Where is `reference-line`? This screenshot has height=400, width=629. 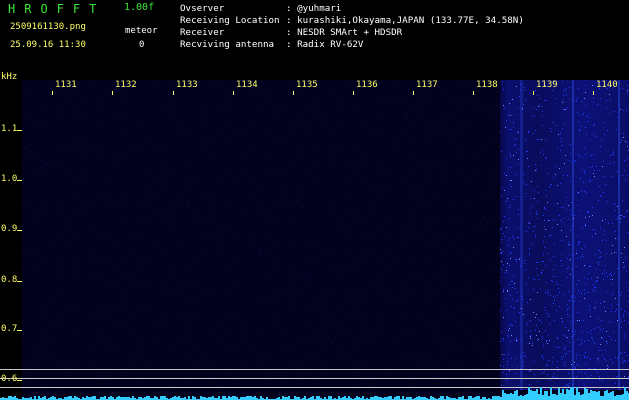
reference-line is located at coordinates (314, 378).